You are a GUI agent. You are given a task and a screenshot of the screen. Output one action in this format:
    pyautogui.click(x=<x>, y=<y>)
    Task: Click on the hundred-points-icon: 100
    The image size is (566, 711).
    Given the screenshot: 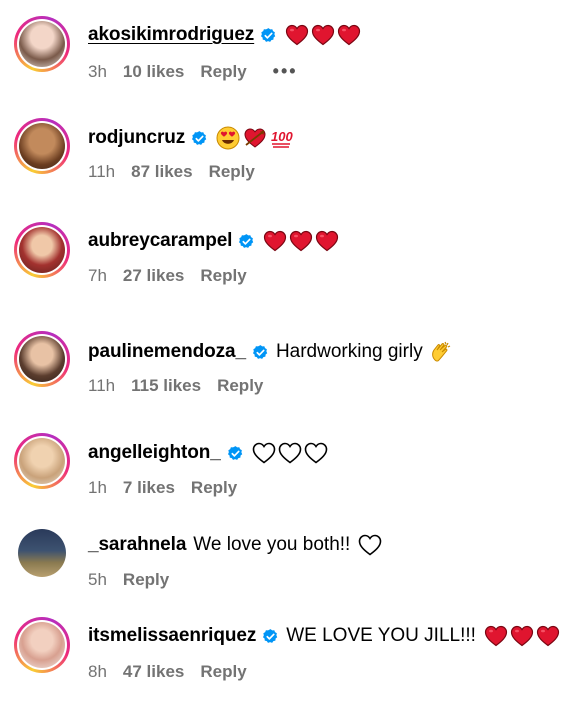 What is the action you would take?
    pyautogui.click(x=282, y=138)
    